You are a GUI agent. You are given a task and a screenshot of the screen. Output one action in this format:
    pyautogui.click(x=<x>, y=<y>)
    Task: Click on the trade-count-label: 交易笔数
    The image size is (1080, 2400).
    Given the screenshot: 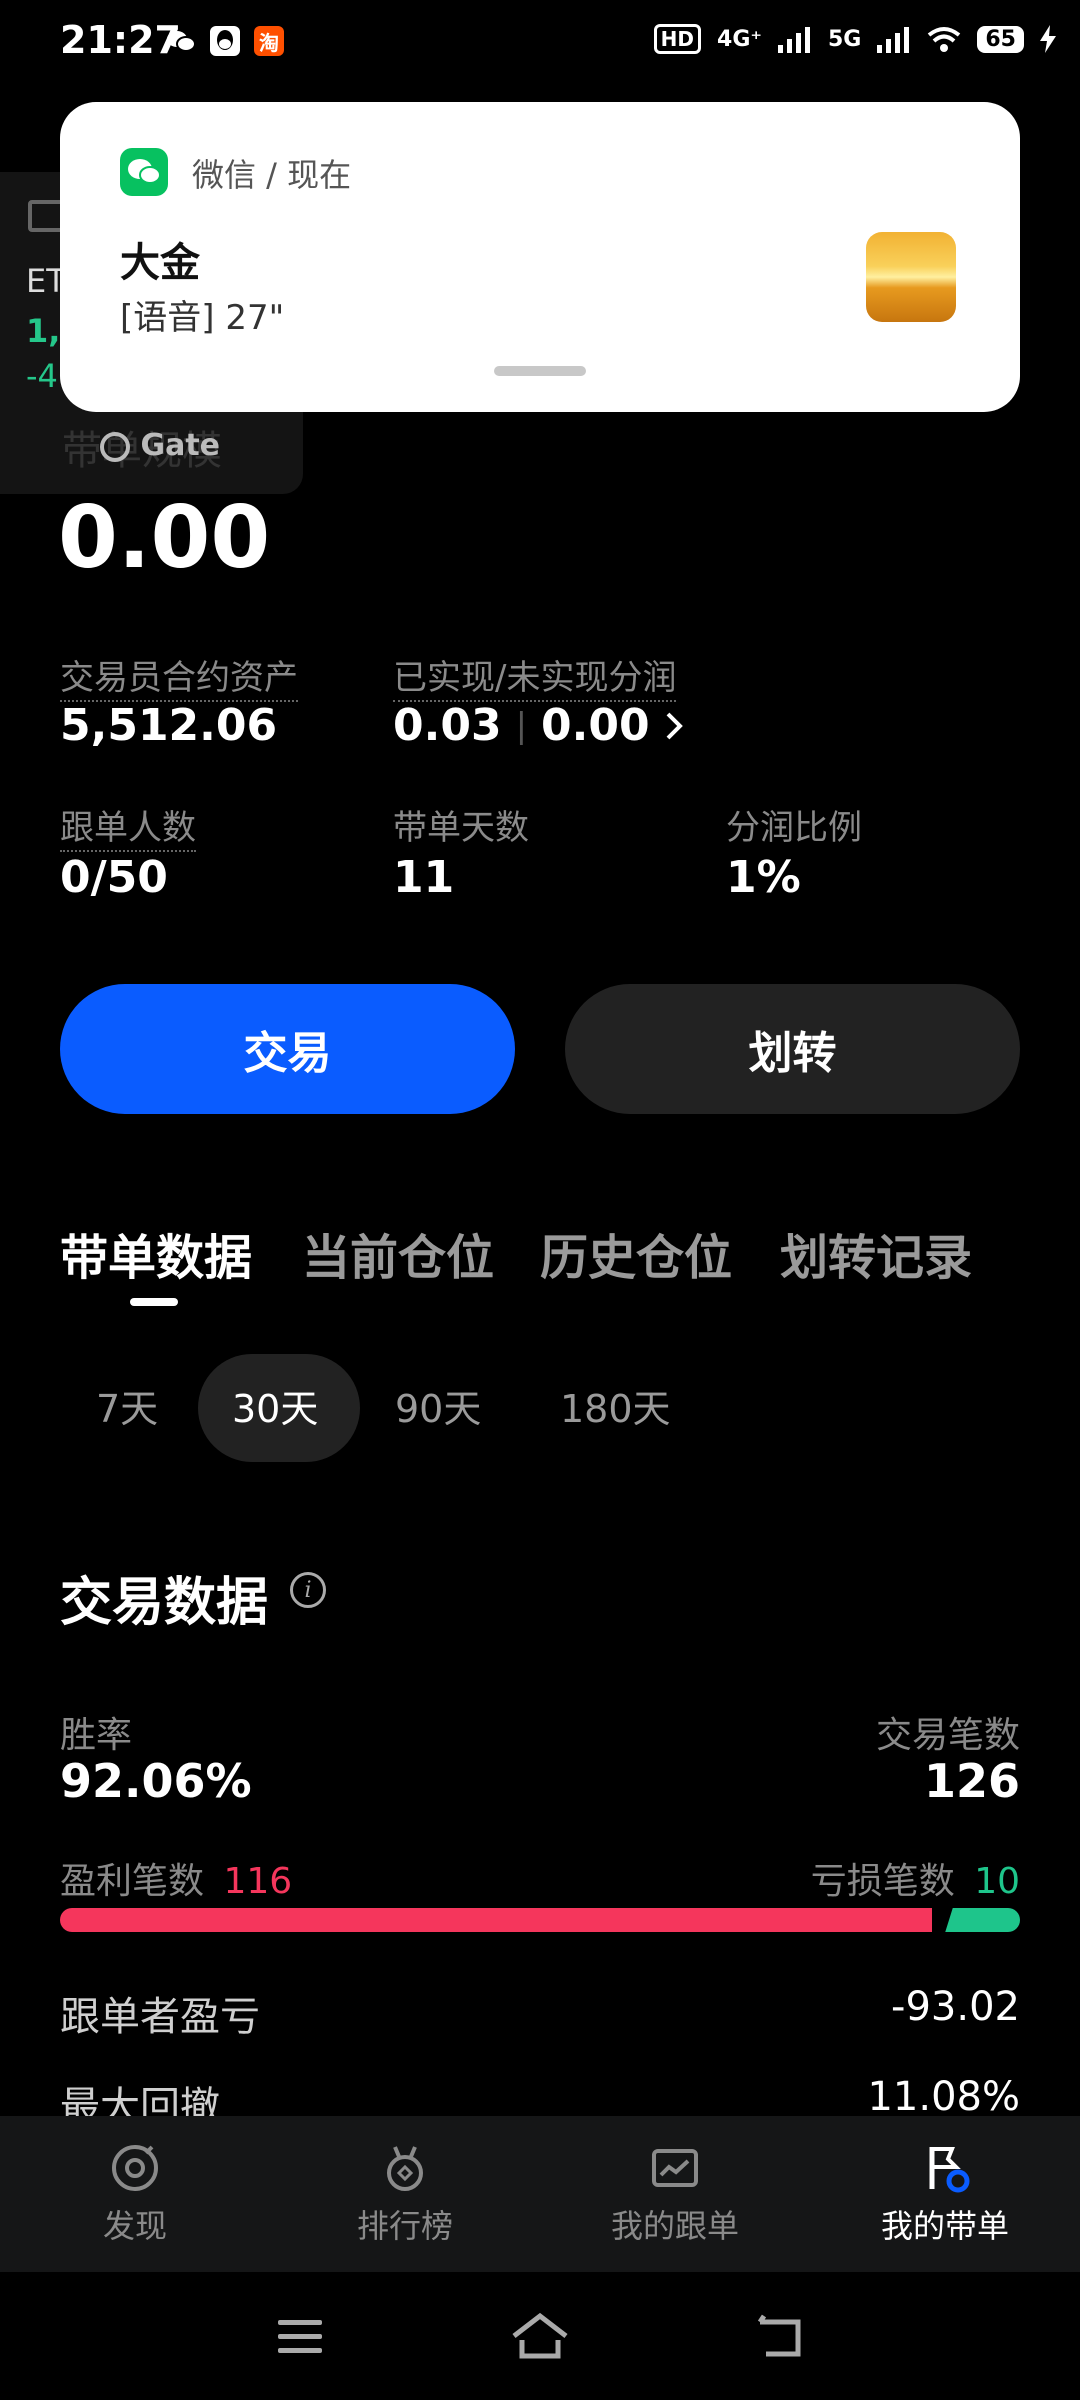 What is the action you would take?
    pyautogui.click(x=947, y=1735)
    